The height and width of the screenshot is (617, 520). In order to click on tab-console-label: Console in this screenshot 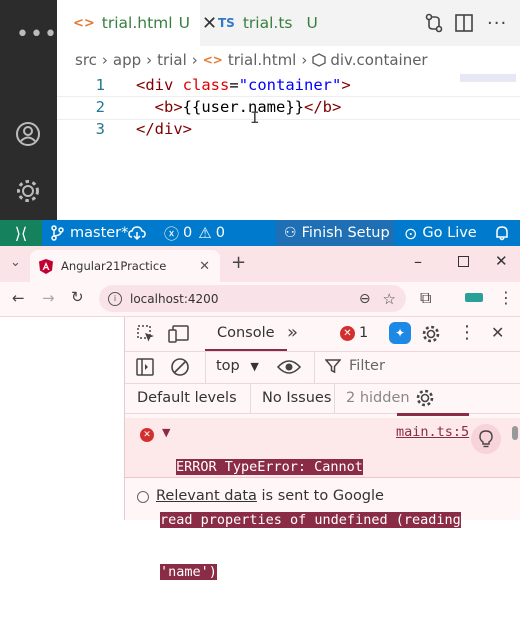, I will do `click(246, 333)`.